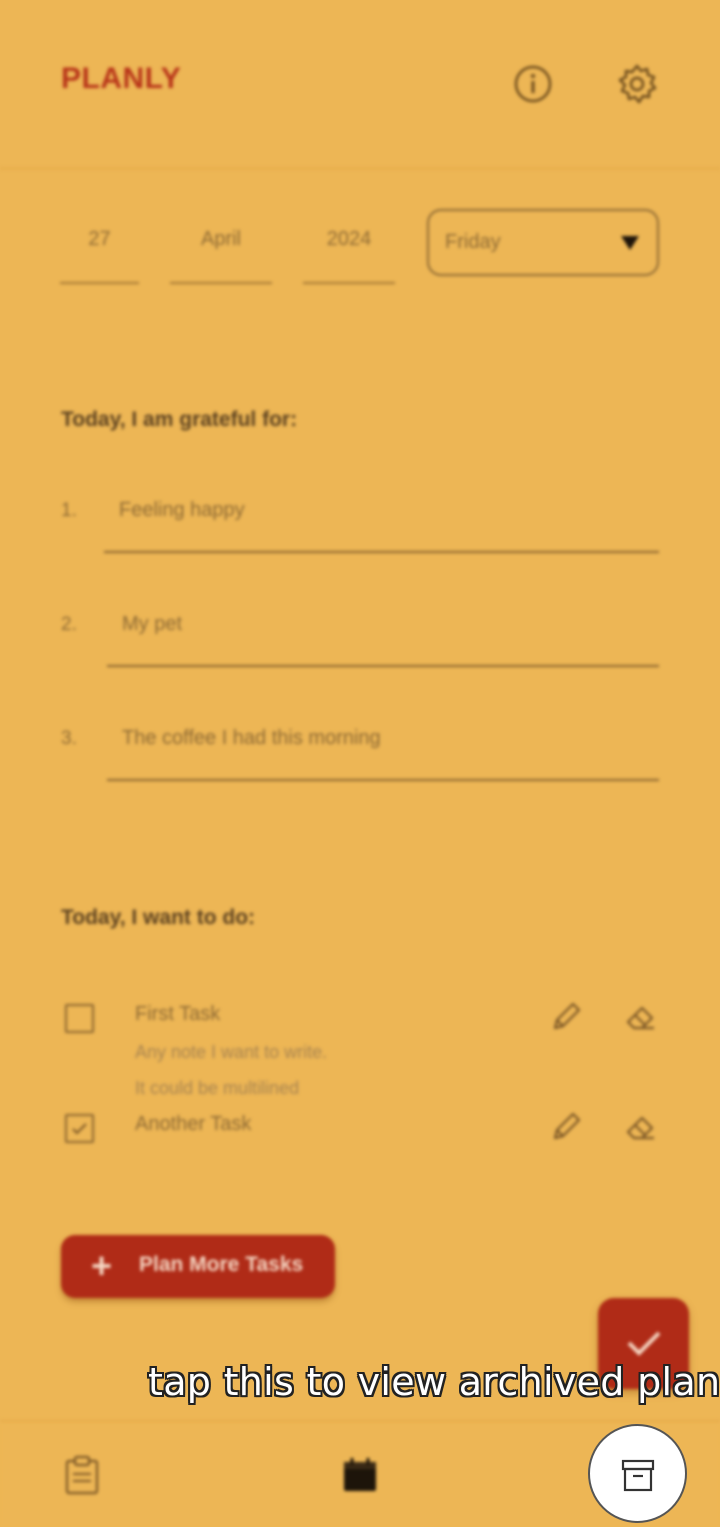  What do you see at coordinates (121, 78) in the screenshot?
I see `app-title: PLANLY` at bounding box center [121, 78].